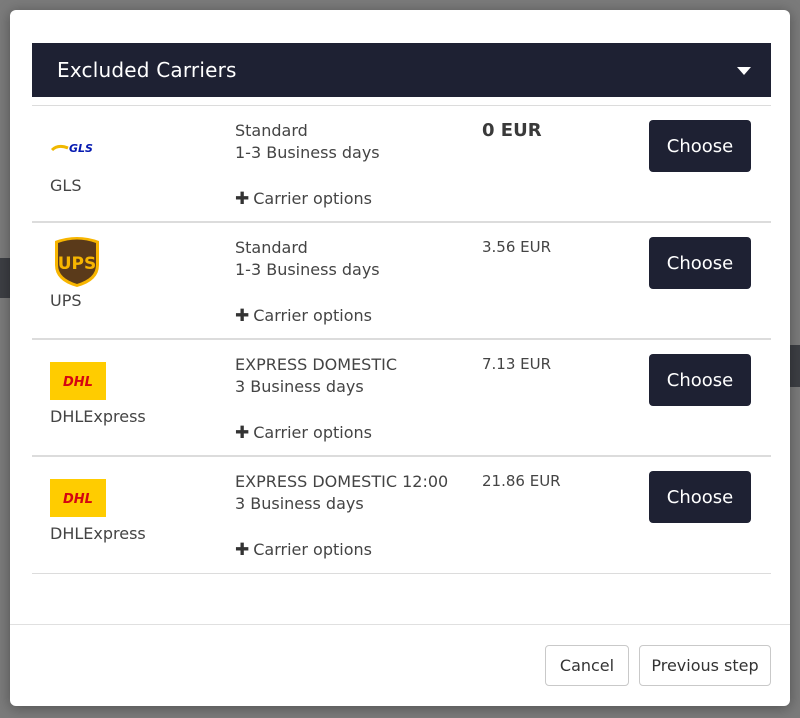 This screenshot has width=800, height=718. What do you see at coordinates (521, 481) in the screenshot?
I see `price: 21.86 EUR` at bounding box center [521, 481].